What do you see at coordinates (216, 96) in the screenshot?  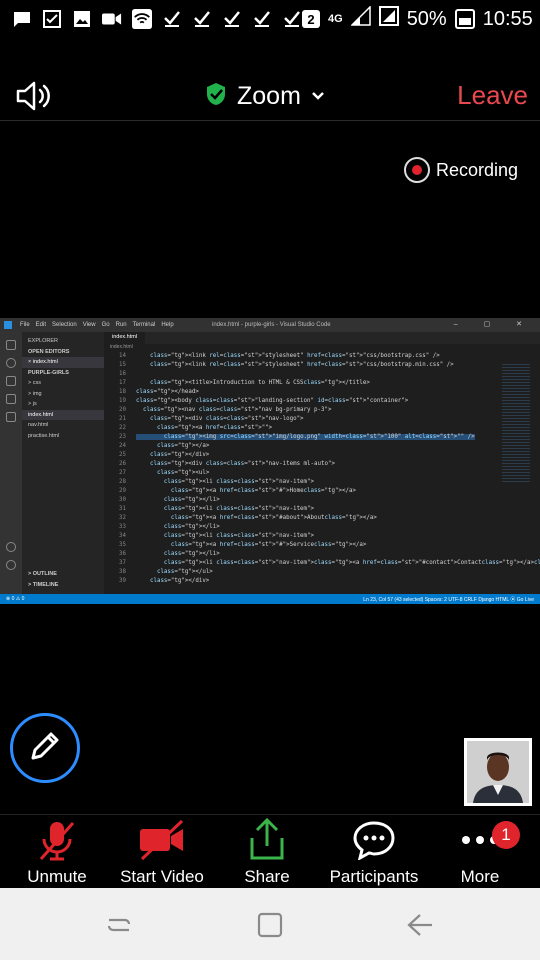 I see `shield-icon` at bounding box center [216, 96].